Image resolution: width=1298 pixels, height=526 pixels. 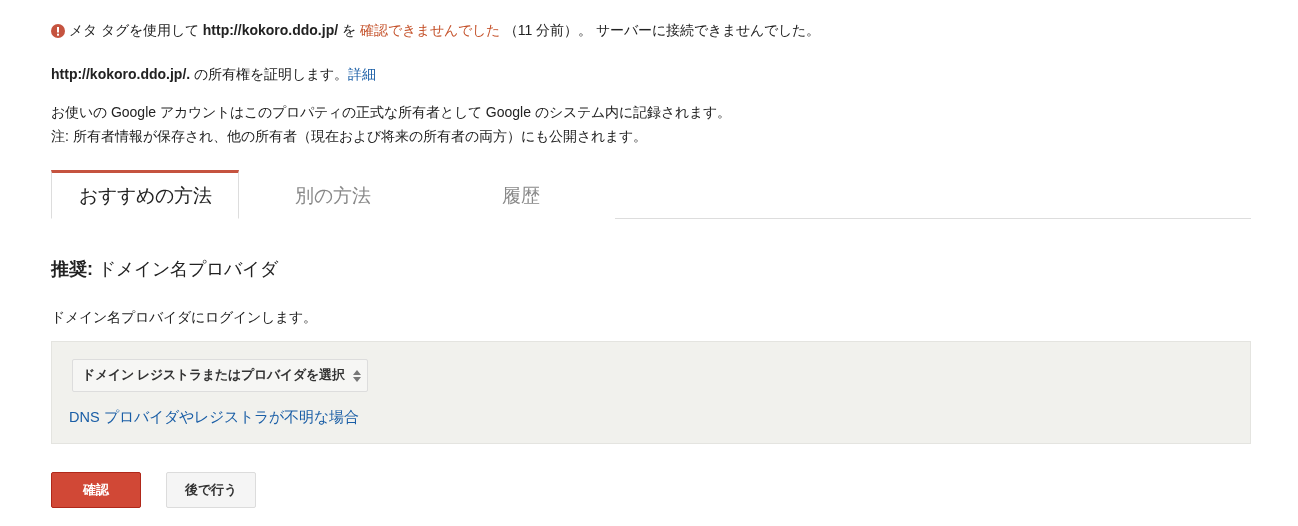 What do you see at coordinates (391, 112) in the screenshot?
I see `note-text: お使いの Google アカウントはこのプロパティの正式な所有者として Google のシステム内に記録されます。` at bounding box center [391, 112].